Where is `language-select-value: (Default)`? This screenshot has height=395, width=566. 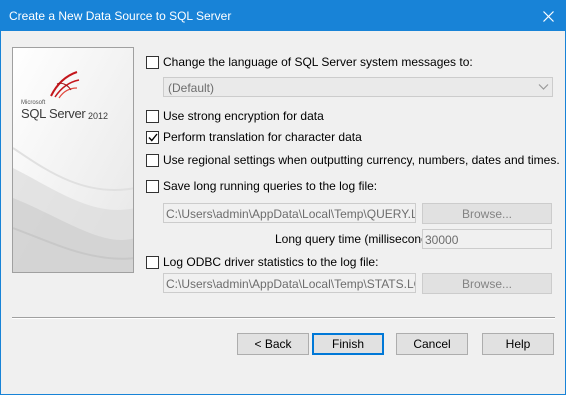
language-select-value: (Default) is located at coordinates (191, 88).